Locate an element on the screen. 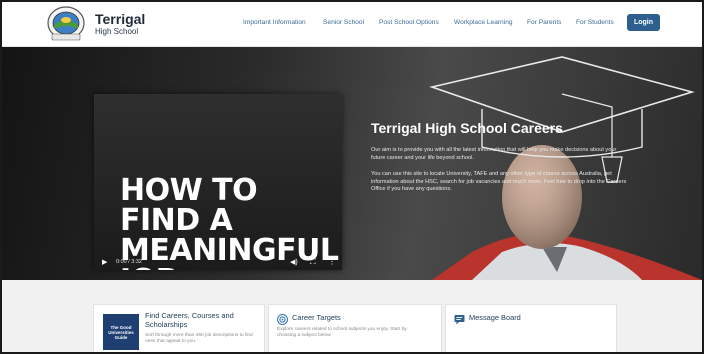 The height and width of the screenshot is (354, 704). more-options-icon: ⋮ is located at coordinates (332, 261).